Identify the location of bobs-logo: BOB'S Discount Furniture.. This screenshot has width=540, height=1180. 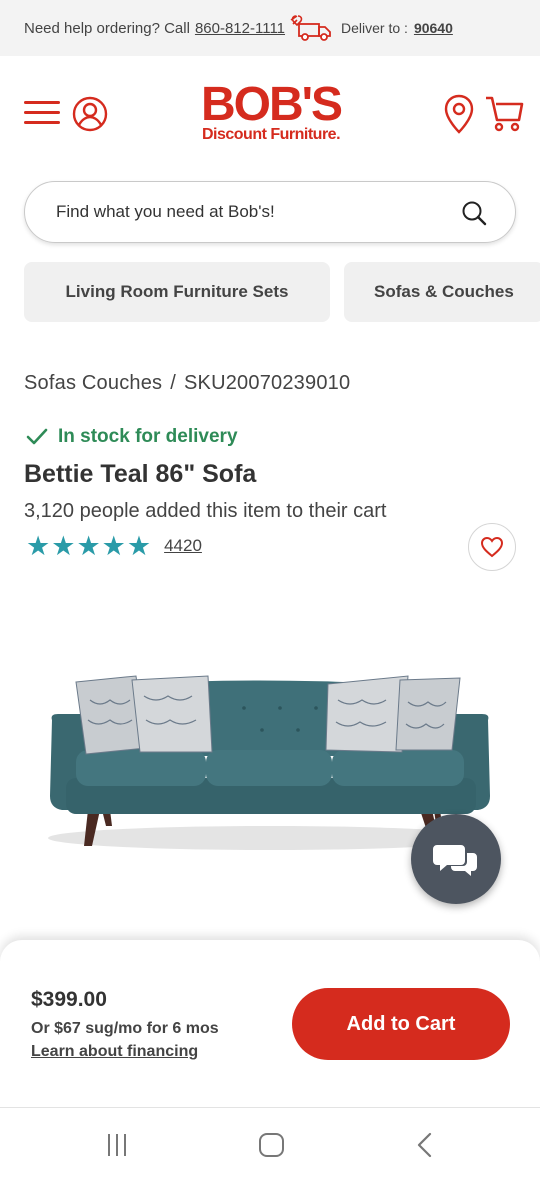
(271, 111).